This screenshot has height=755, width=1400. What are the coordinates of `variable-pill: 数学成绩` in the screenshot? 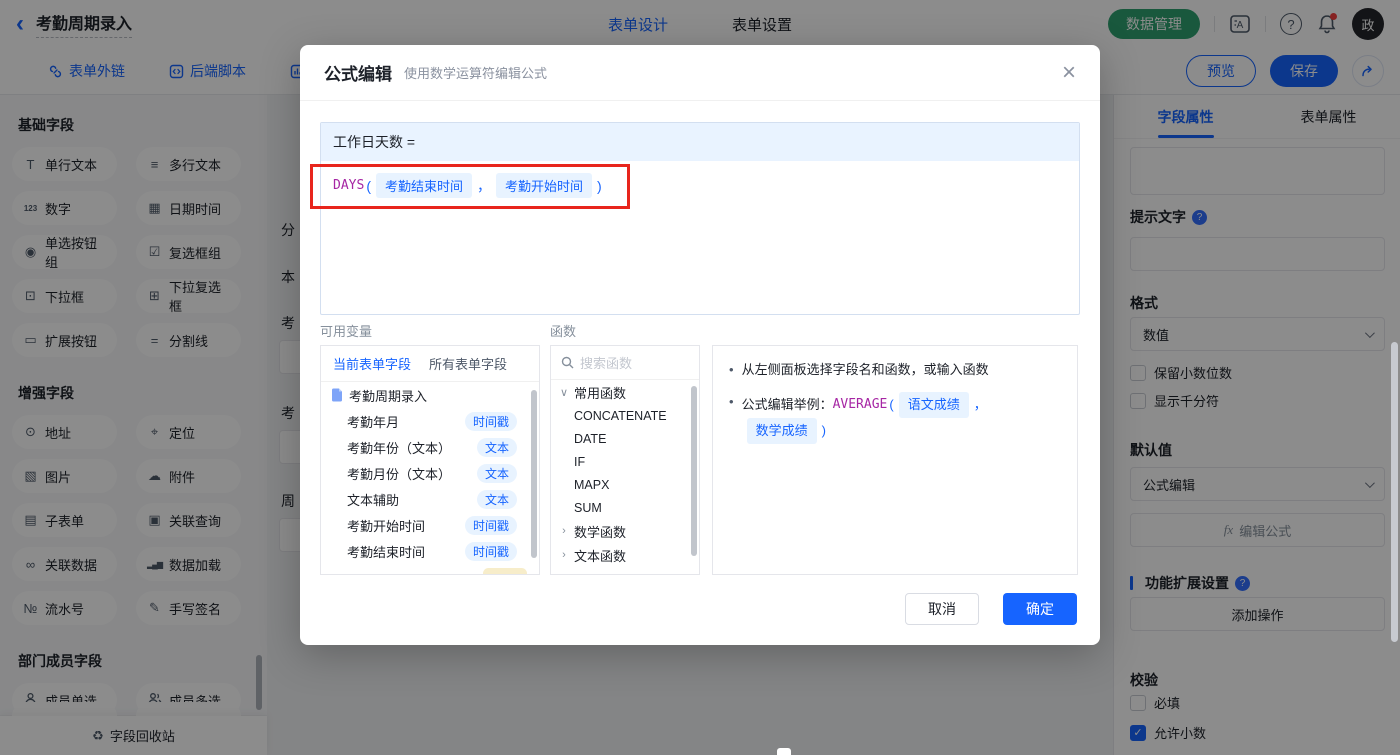 It's located at (781, 431).